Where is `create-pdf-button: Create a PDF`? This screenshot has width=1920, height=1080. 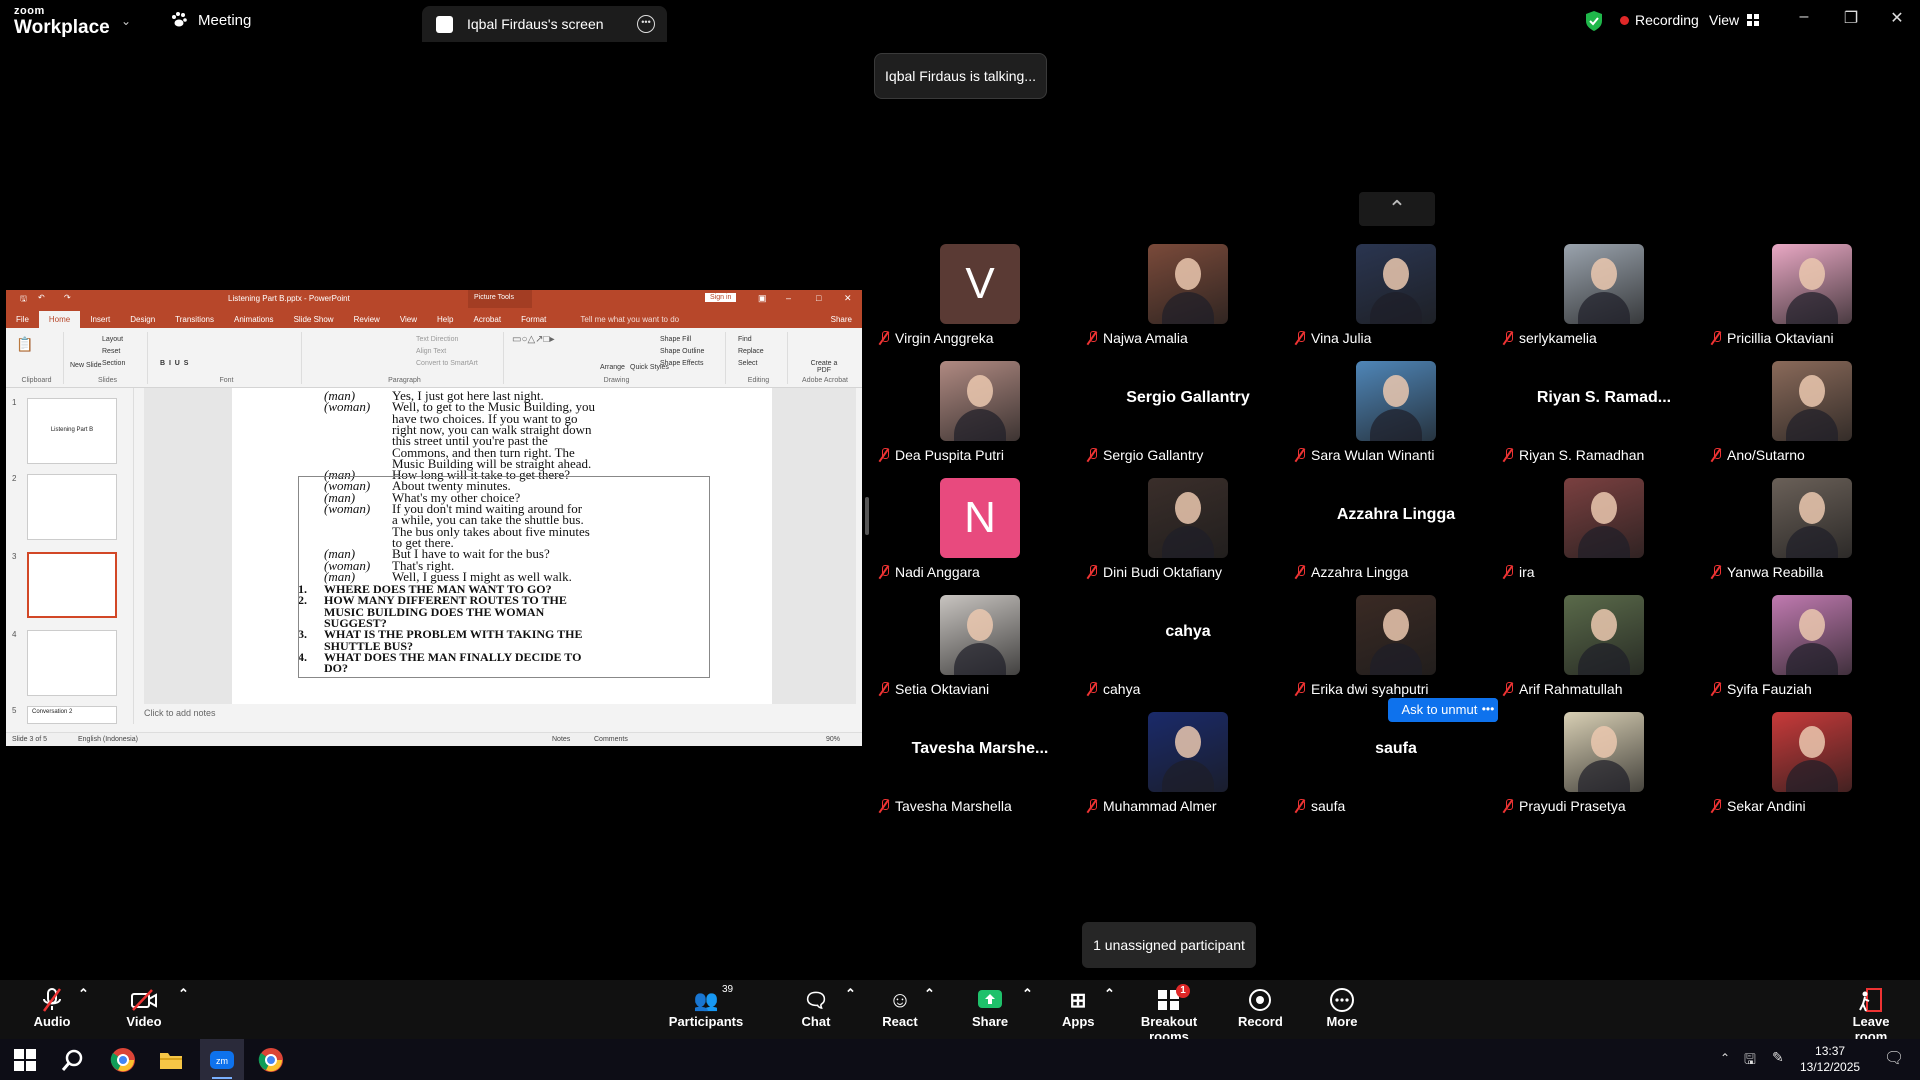 create-pdf-button: Create a PDF is located at coordinates (824, 367).